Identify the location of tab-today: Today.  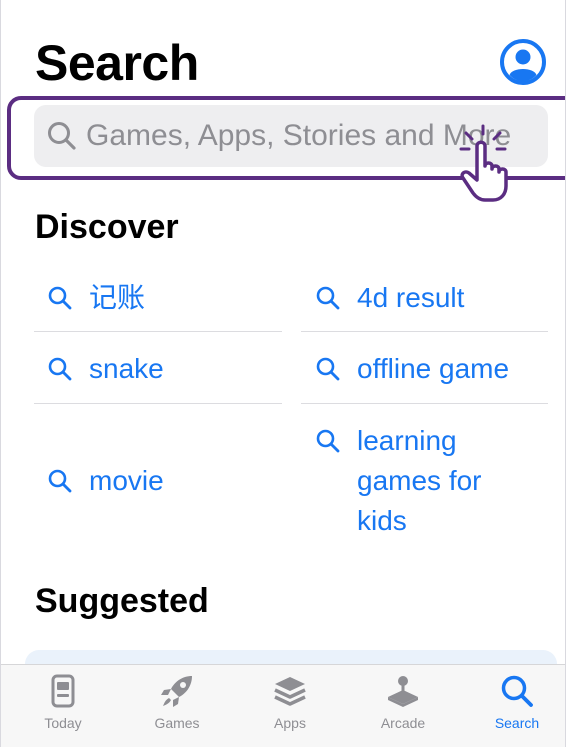
(63, 702).